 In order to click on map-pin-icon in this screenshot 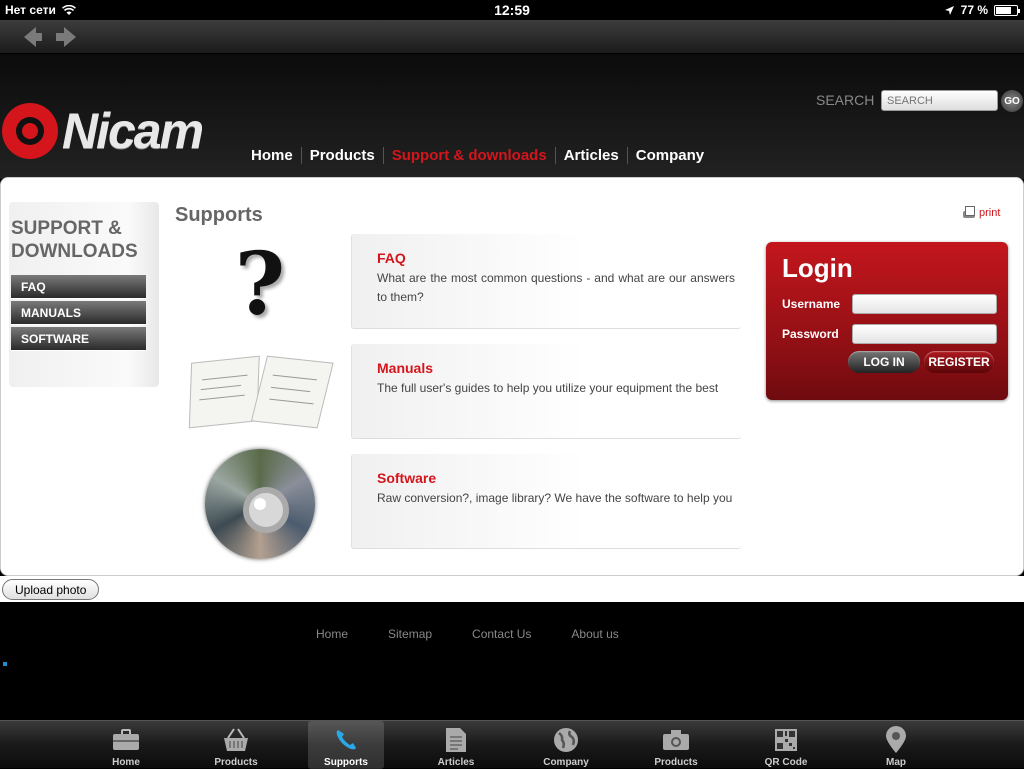, I will do `click(896, 739)`.